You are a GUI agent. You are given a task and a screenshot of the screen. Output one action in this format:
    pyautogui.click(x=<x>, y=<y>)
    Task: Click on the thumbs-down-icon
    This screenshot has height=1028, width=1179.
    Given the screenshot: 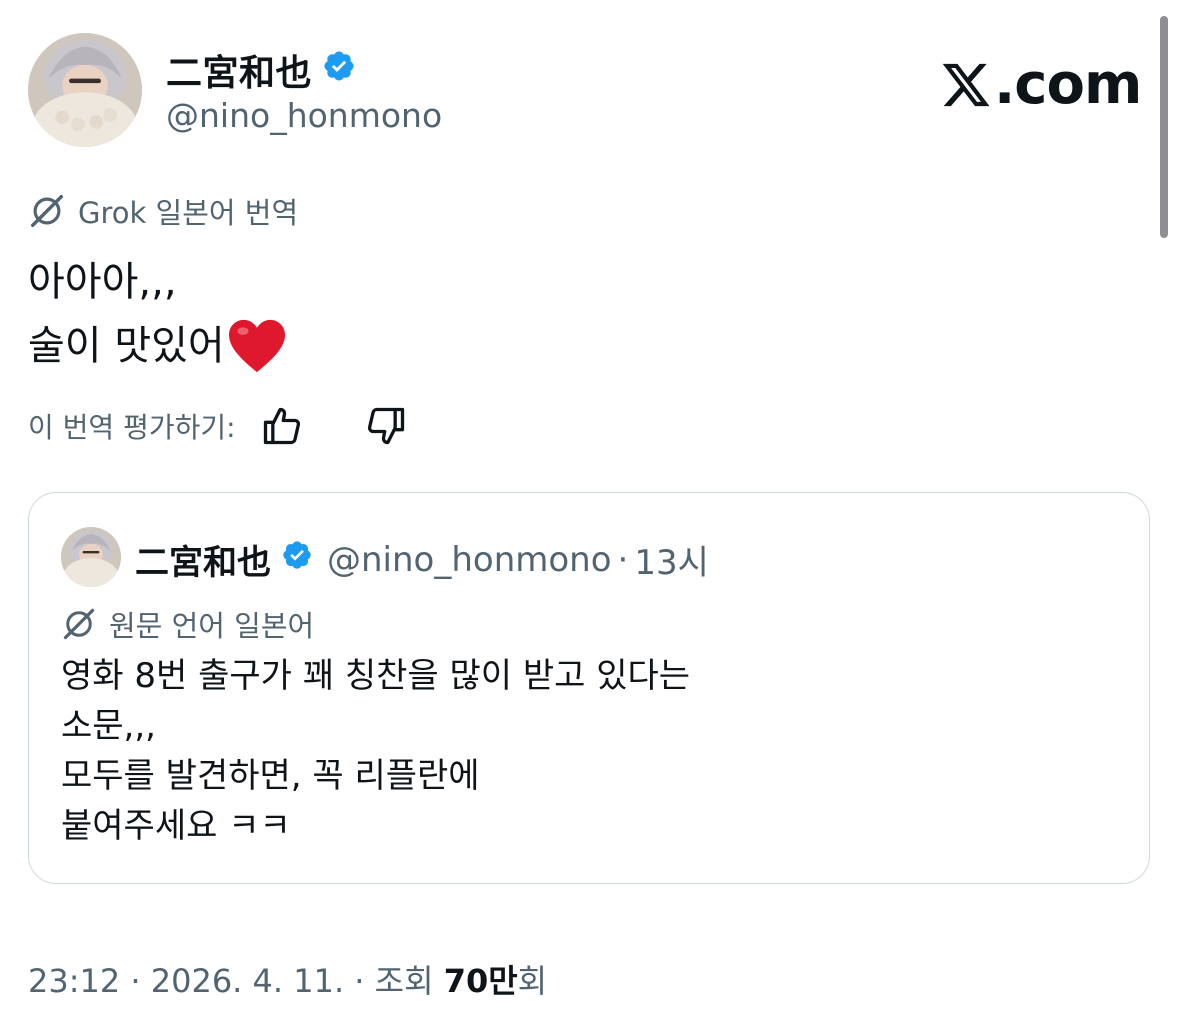 What is the action you would take?
    pyautogui.click(x=385, y=426)
    